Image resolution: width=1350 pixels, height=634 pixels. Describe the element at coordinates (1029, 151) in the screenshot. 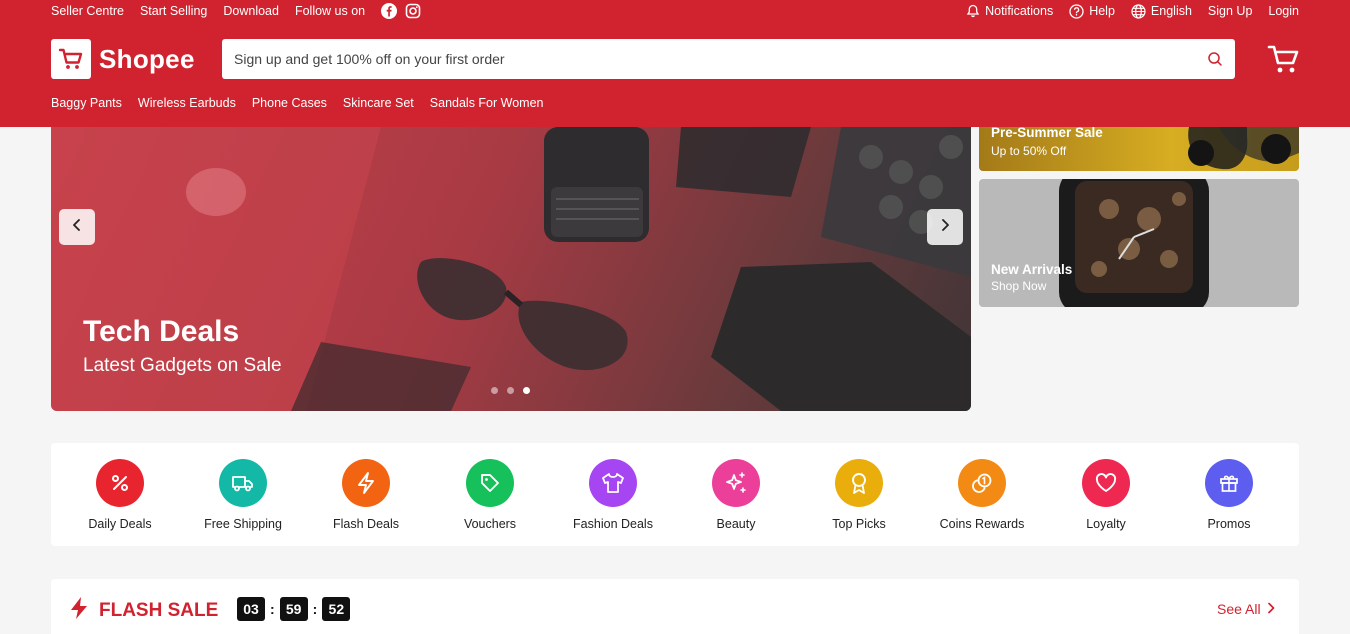

I see `side-banner-subtitle: Up to 50% Off` at that location.